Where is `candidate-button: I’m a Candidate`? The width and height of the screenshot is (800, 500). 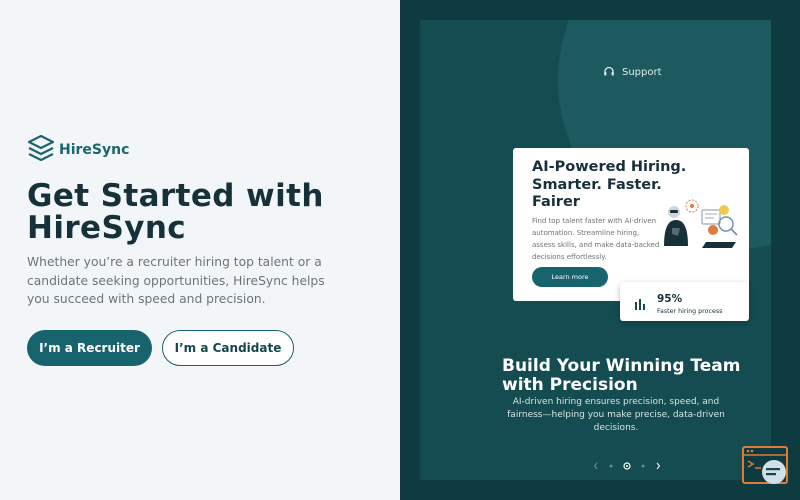 candidate-button: I’m a Candidate is located at coordinates (228, 348).